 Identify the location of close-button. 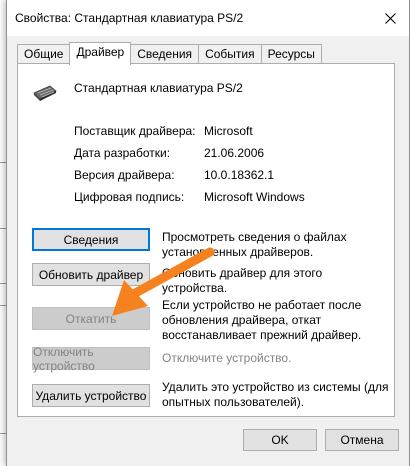
(390, 18).